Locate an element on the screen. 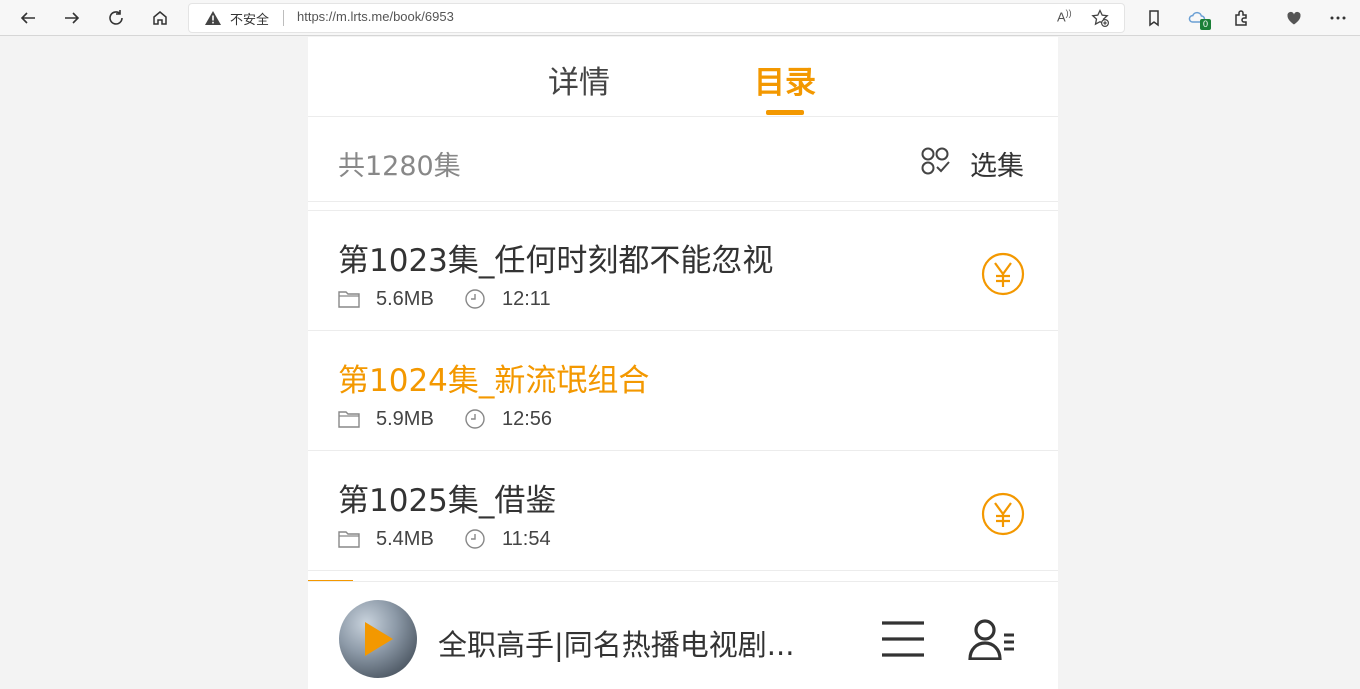 Image resolution: width=1360 pixels, height=689 pixels. tab-catalog: 目录 is located at coordinates (785, 79).